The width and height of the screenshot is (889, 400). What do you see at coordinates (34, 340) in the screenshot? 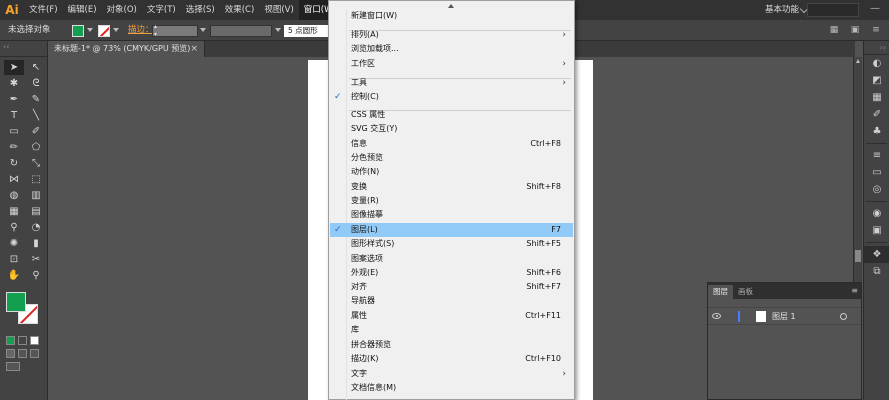
I see `none-mode-icon` at bounding box center [34, 340].